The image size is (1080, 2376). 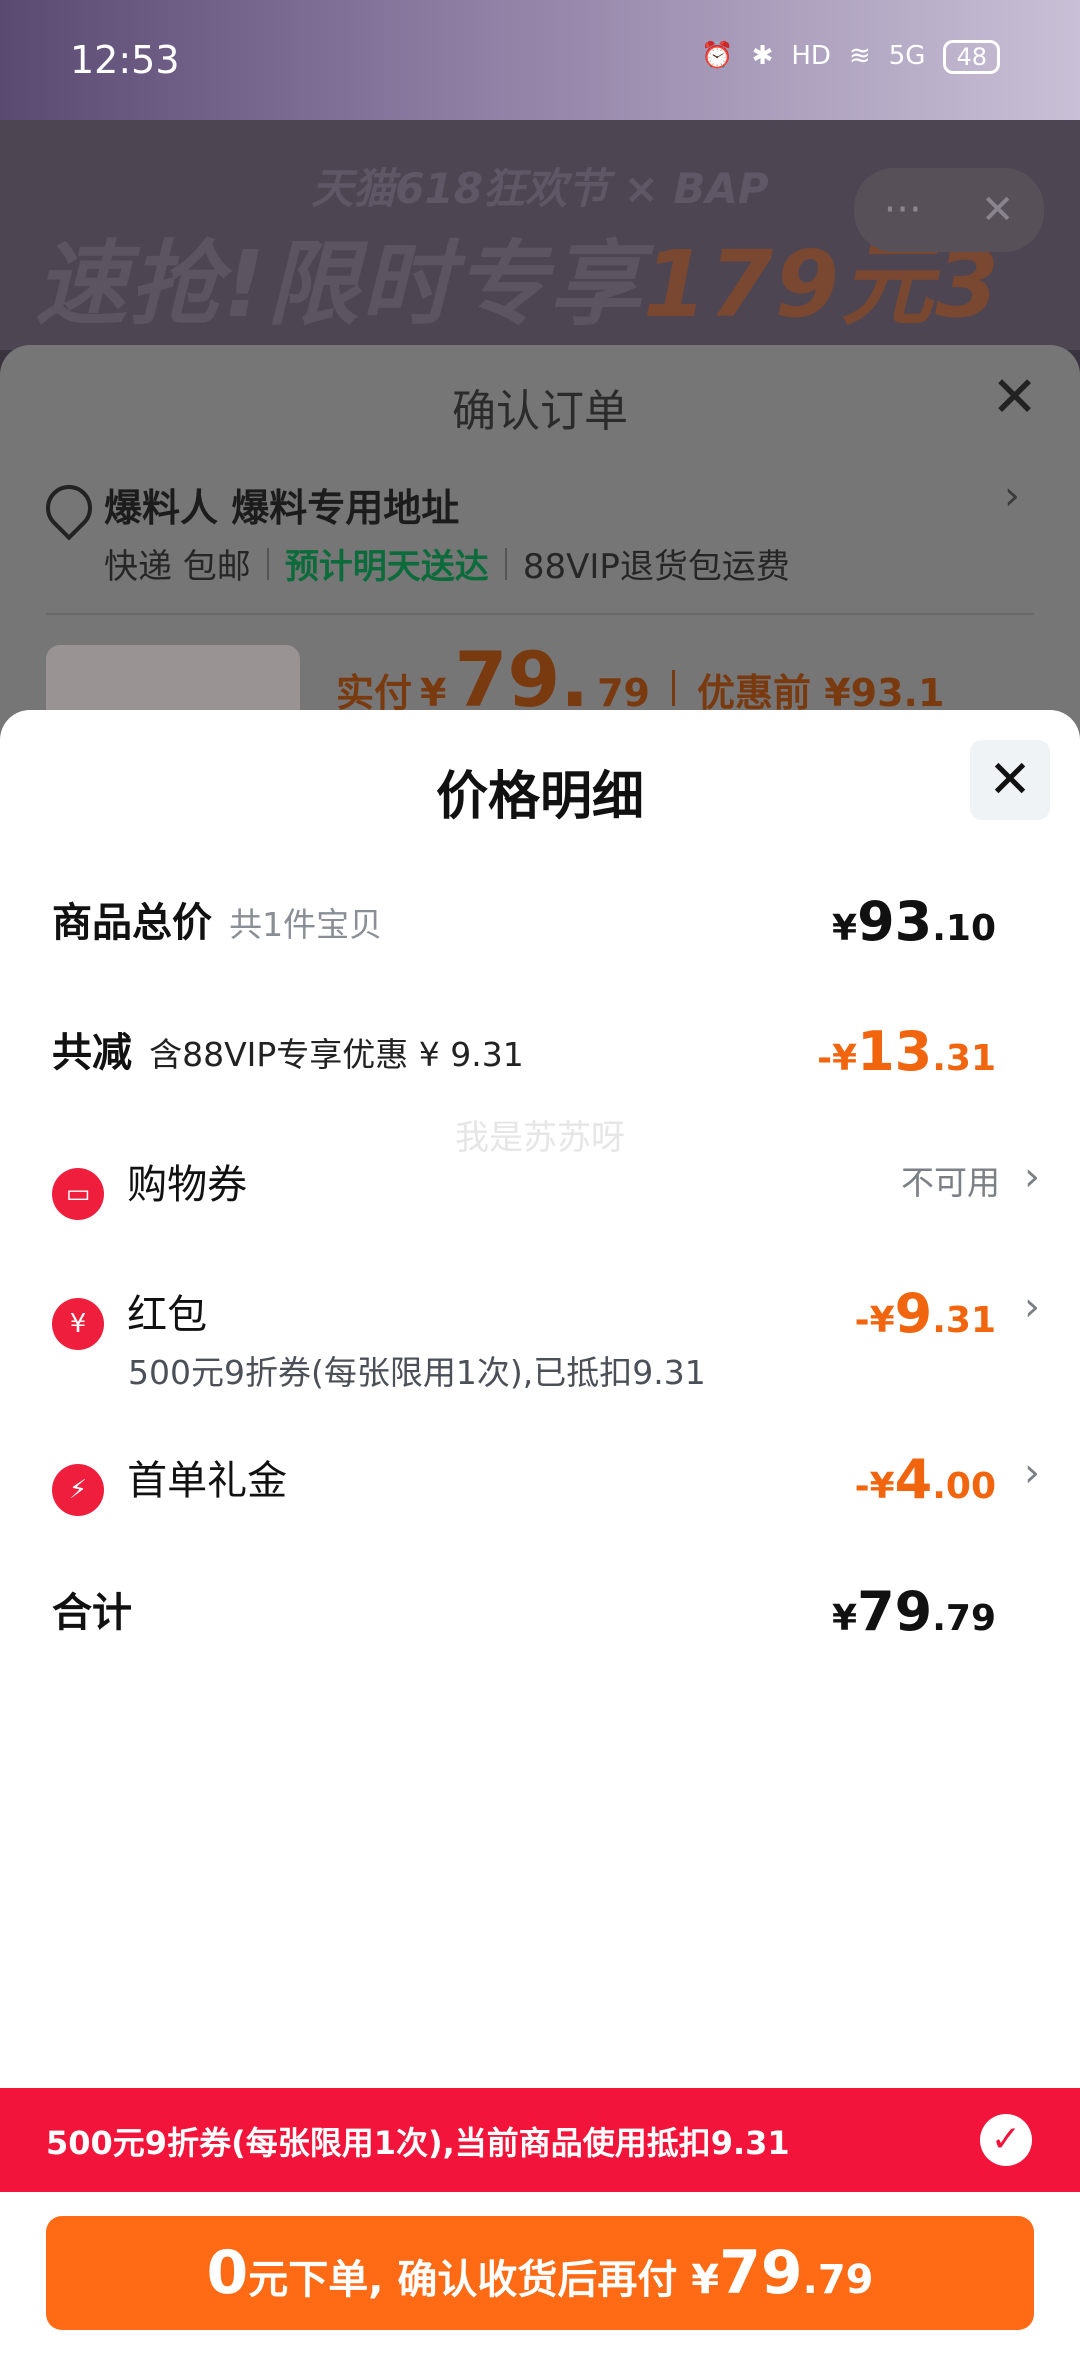 What do you see at coordinates (433, 693) in the screenshot?
I see `paid-symbol: ¥` at bounding box center [433, 693].